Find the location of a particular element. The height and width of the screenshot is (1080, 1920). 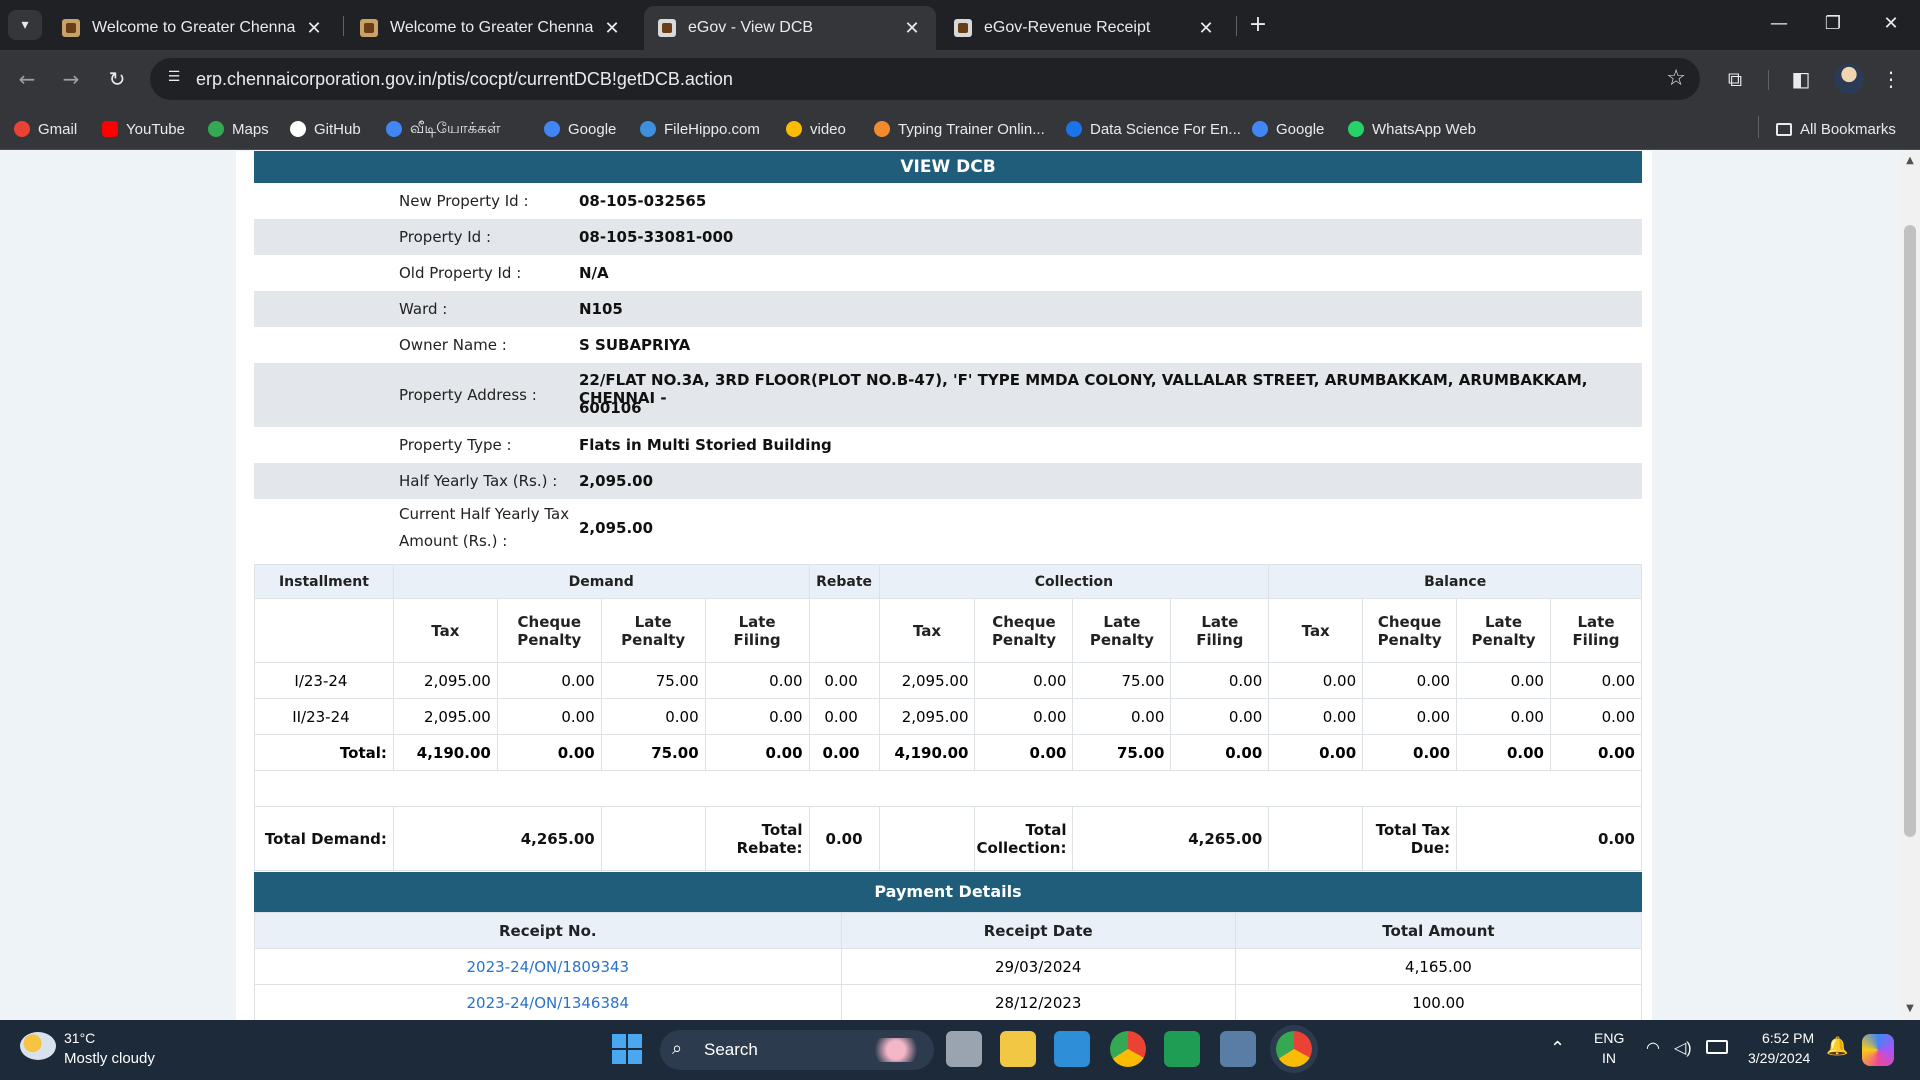

forward-icon: → is located at coordinates (71, 79).